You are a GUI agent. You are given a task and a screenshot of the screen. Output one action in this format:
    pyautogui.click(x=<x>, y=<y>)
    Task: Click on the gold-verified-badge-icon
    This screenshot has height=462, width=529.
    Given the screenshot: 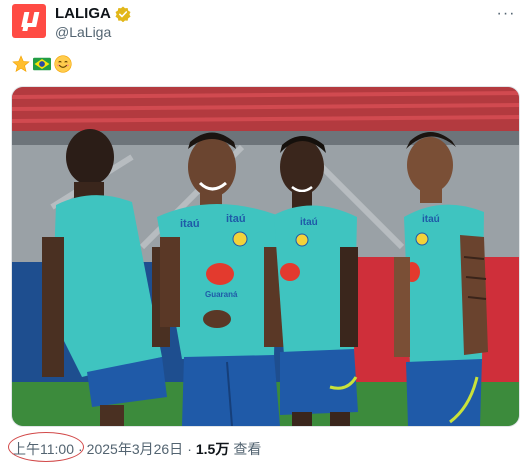 What is the action you would take?
    pyautogui.click(x=123, y=14)
    